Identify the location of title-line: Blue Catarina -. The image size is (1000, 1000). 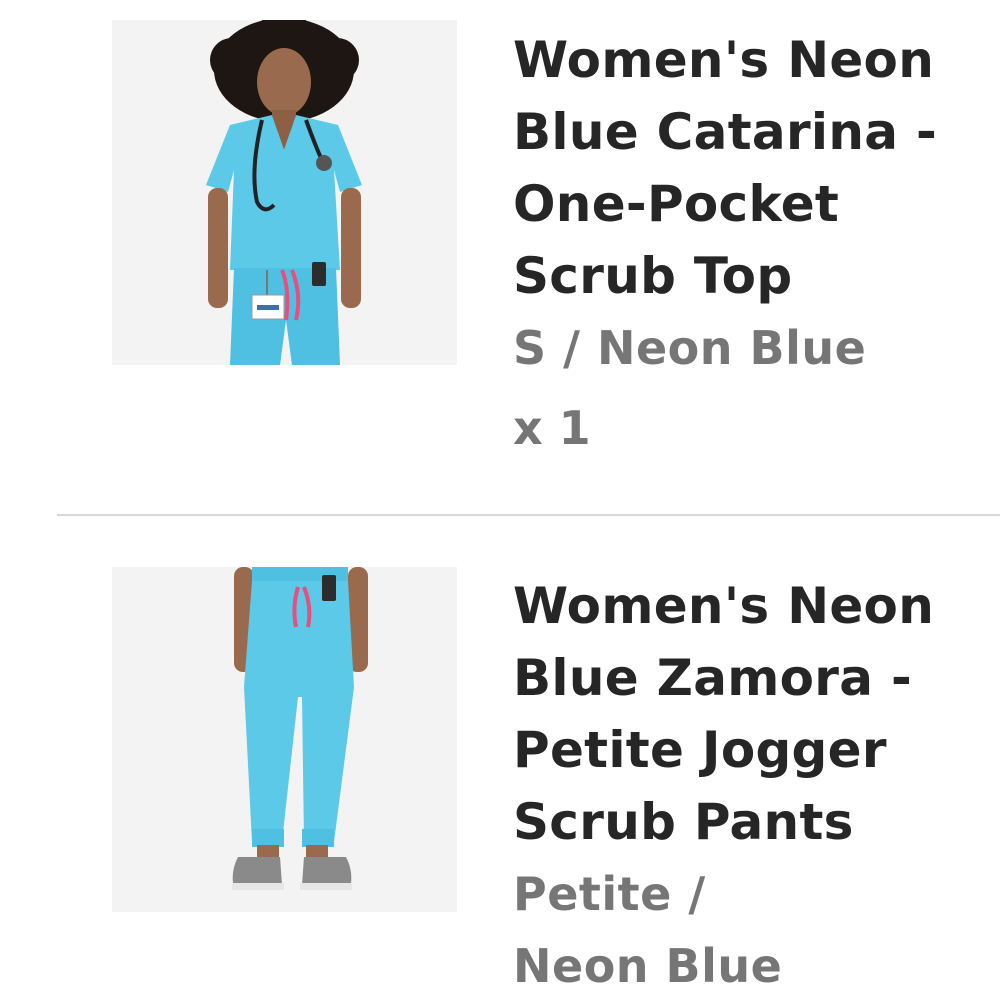
(725, 132).